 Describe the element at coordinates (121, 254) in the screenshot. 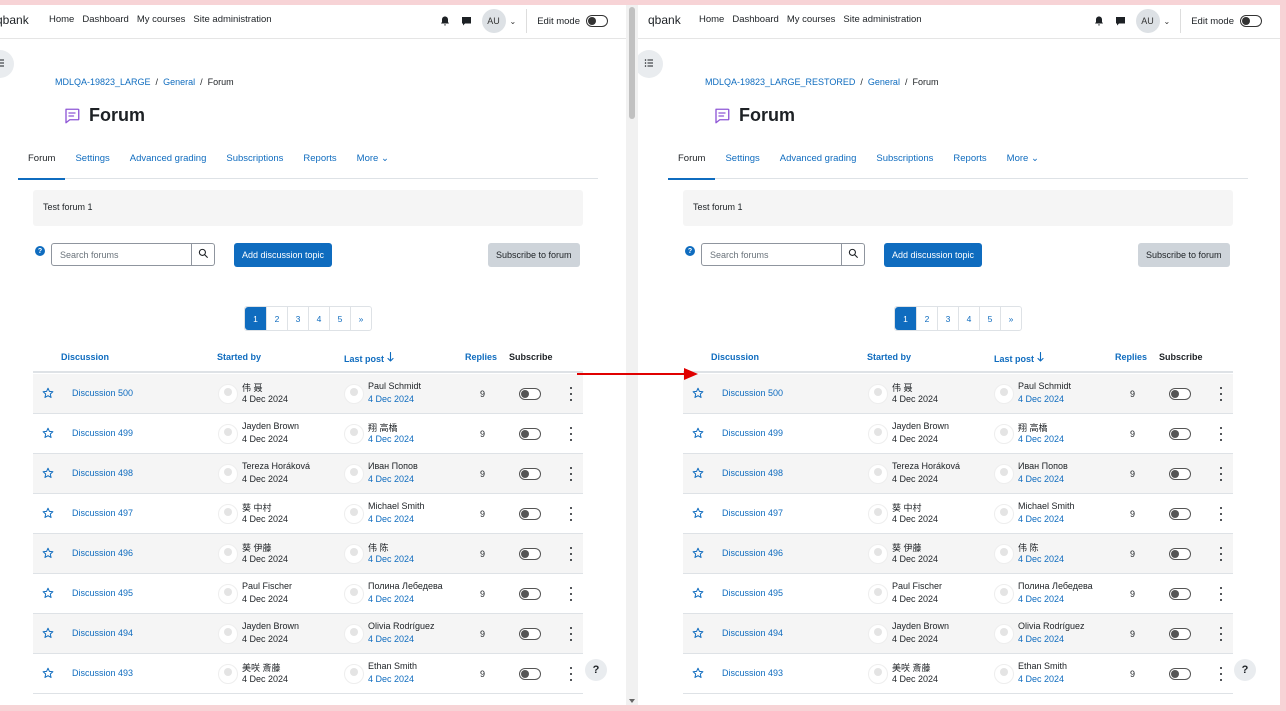

I see `search-input` at that location.